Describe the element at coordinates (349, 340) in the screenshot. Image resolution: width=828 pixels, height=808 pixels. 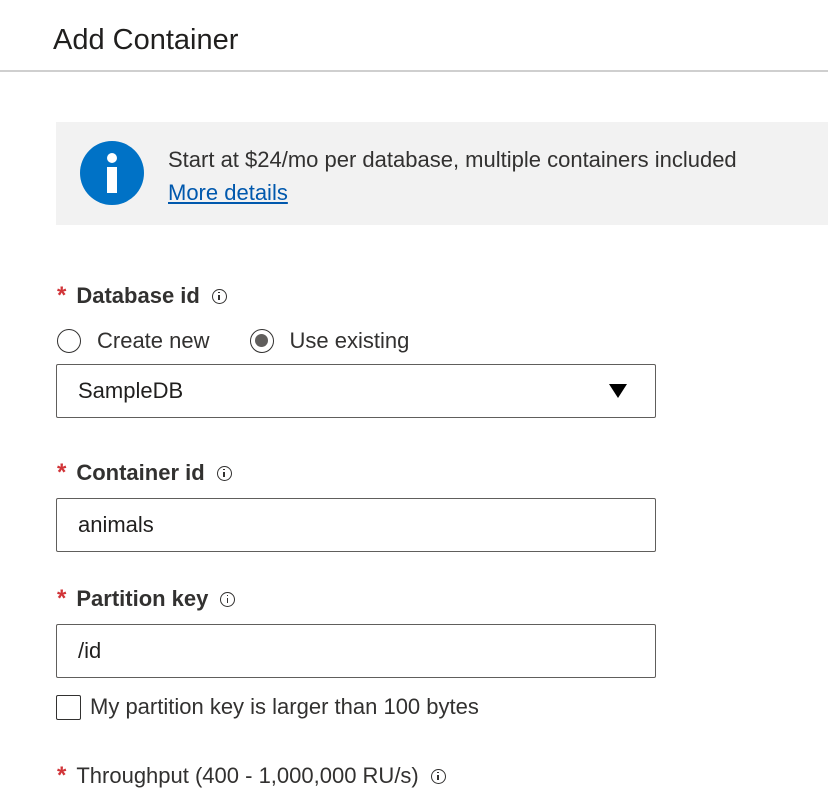
I see `radio-use-existing-label: Use existing` at that location.